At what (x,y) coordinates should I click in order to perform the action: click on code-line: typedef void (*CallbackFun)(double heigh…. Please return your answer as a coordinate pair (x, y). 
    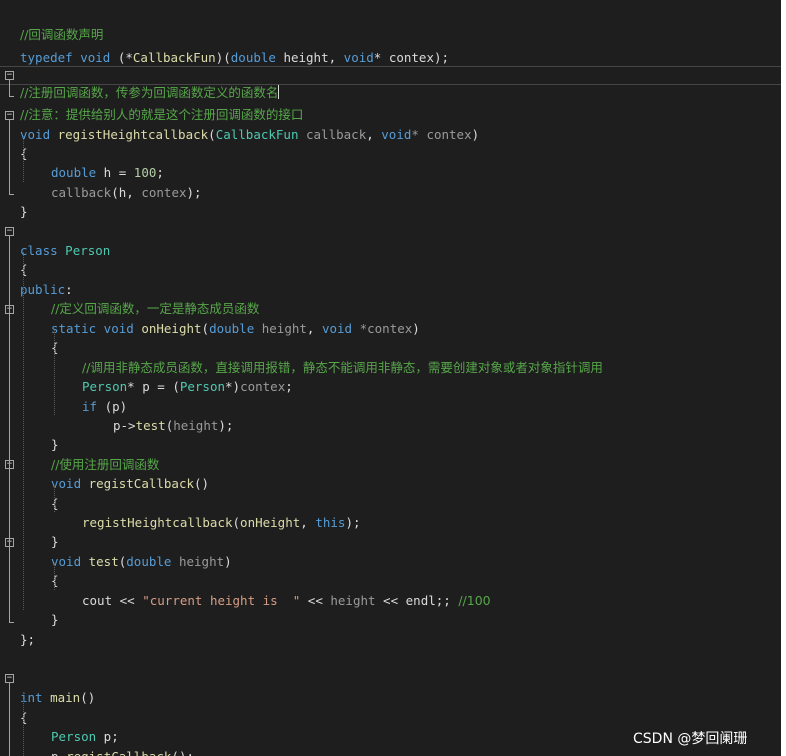
    Looking at the image, I should click on (390, 47).